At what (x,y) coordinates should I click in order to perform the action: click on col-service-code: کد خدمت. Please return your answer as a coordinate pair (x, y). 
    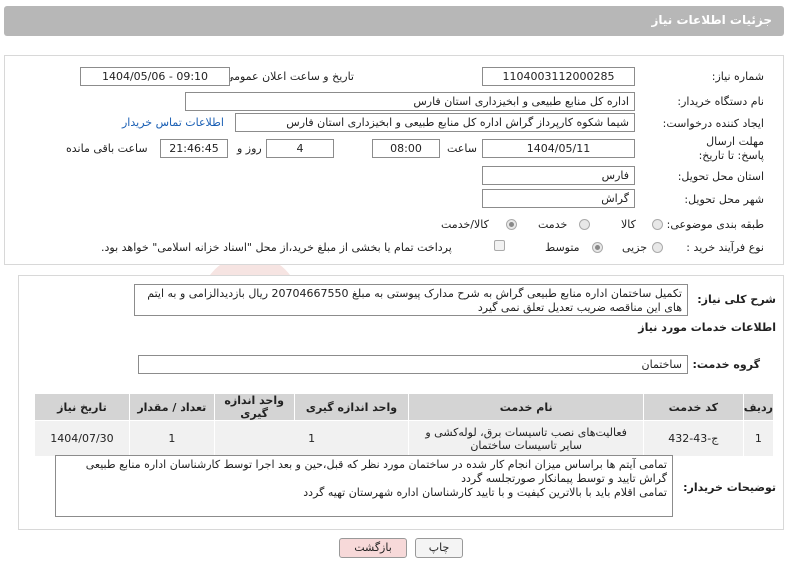
    Looking at the image, I should click on (693, 407).